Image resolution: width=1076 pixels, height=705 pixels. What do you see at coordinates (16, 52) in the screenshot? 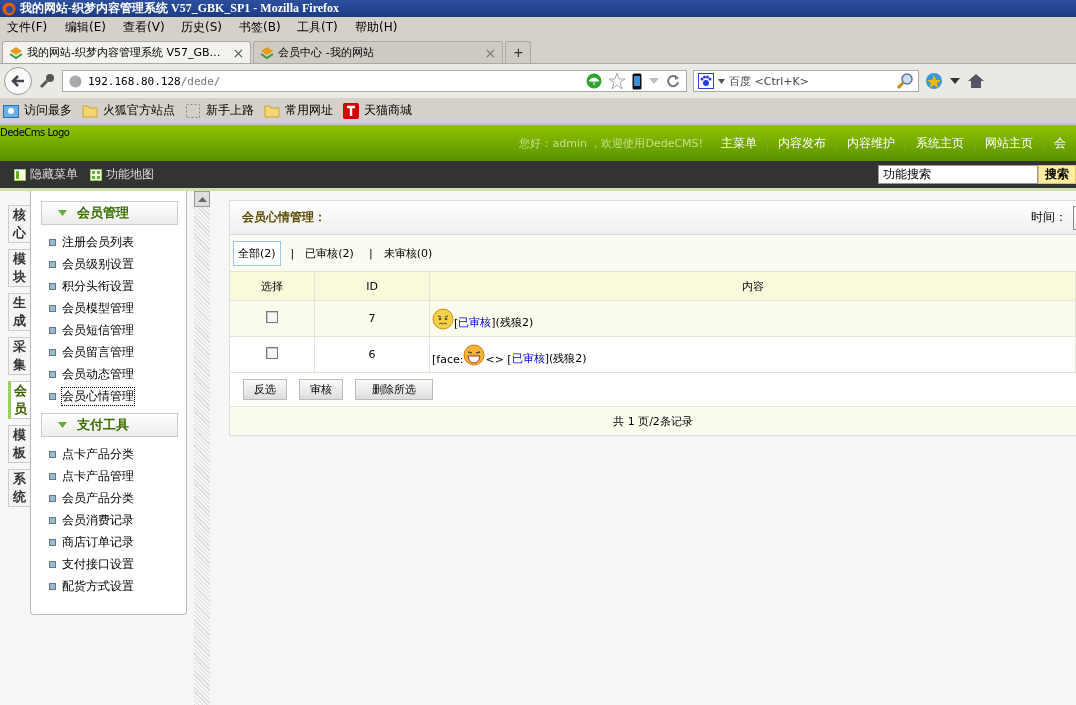
I see `layers-icon` at bounding box center [16, 52].